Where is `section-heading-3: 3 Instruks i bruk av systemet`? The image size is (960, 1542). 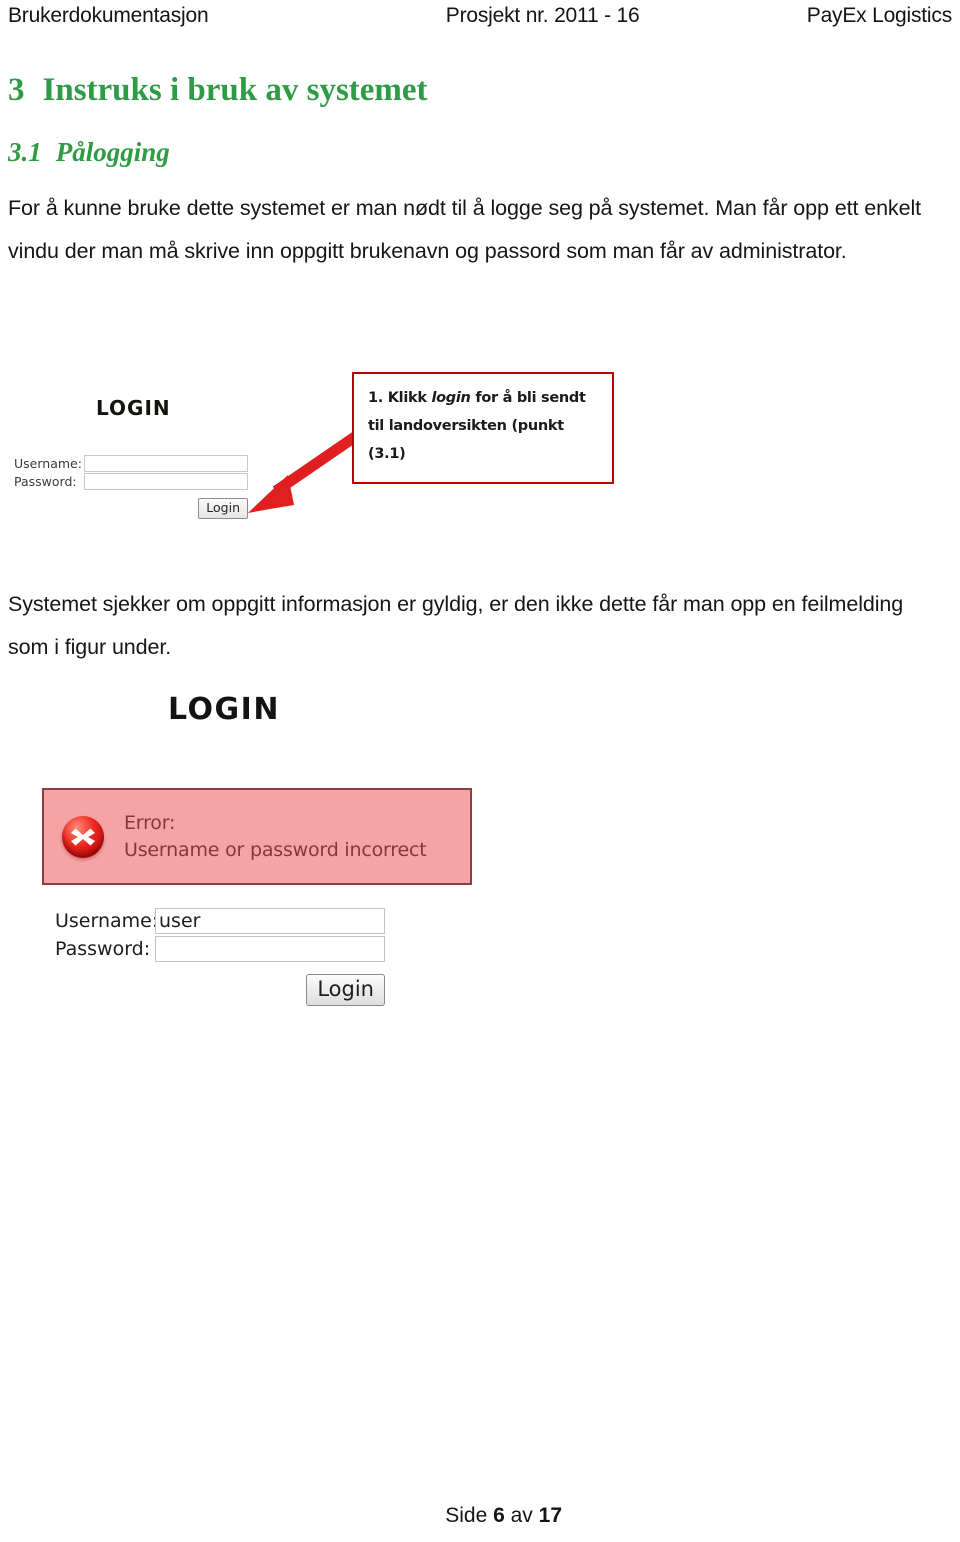
section-heading-3: 3 Instruks i bruk av systemet is located at coordinates (218, 90).